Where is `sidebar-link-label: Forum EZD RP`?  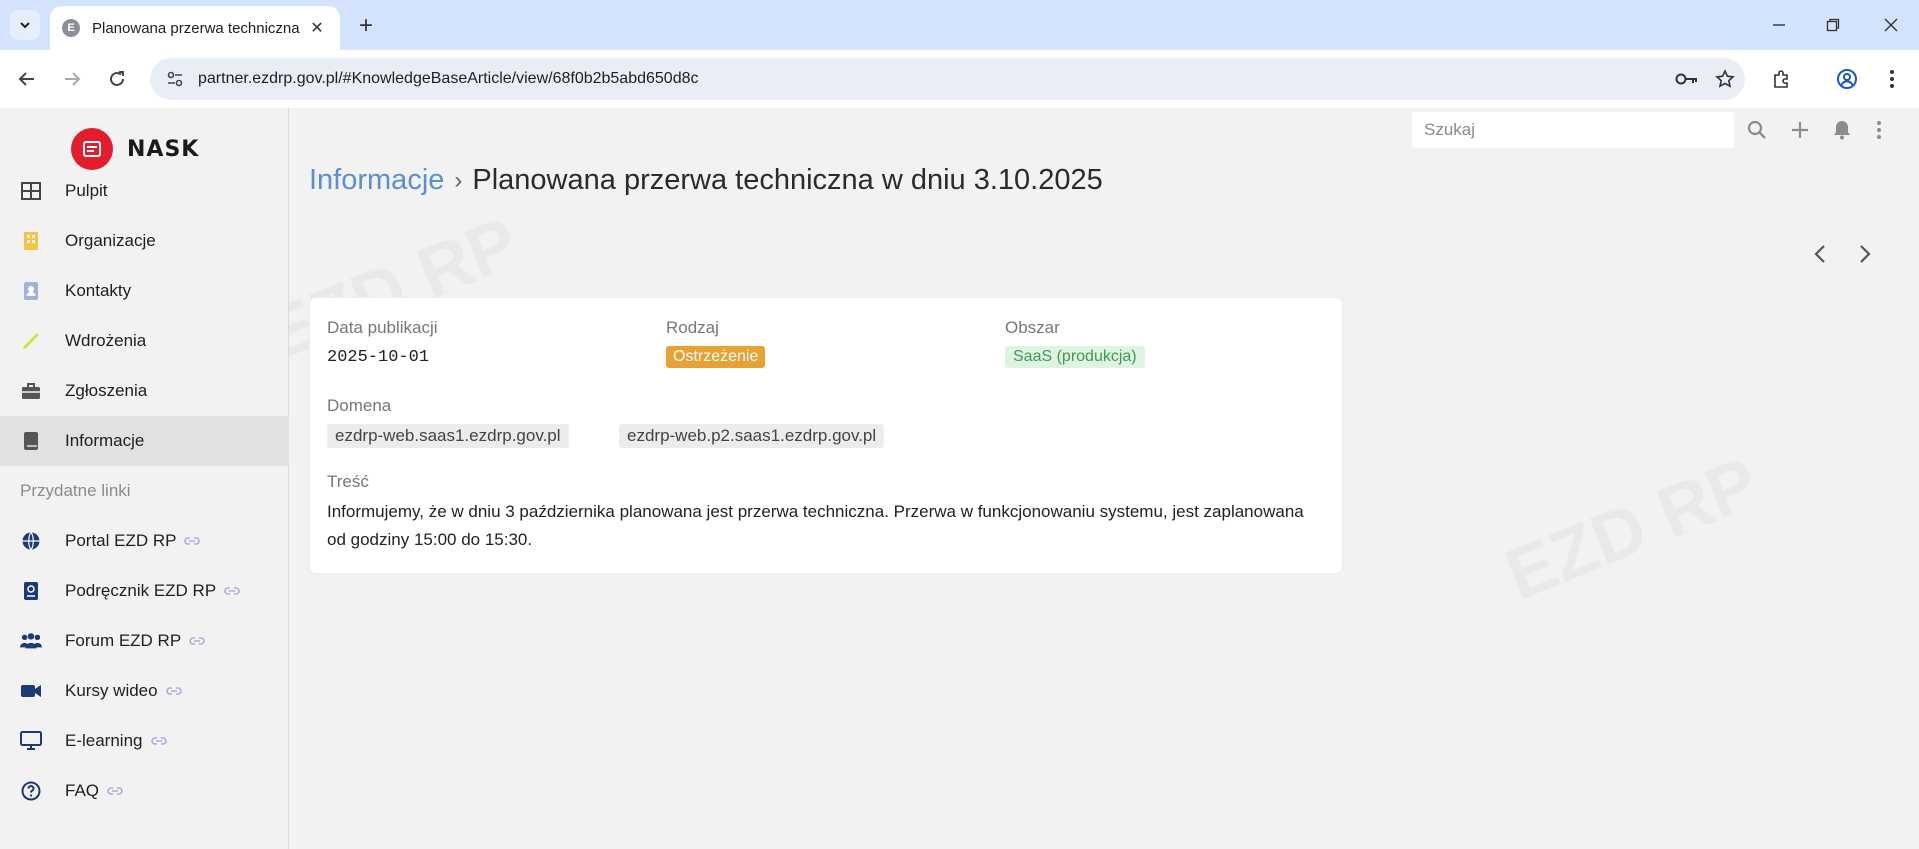 sidebar-link-label: Forum EZD RP is located at coordinates (123, 640).